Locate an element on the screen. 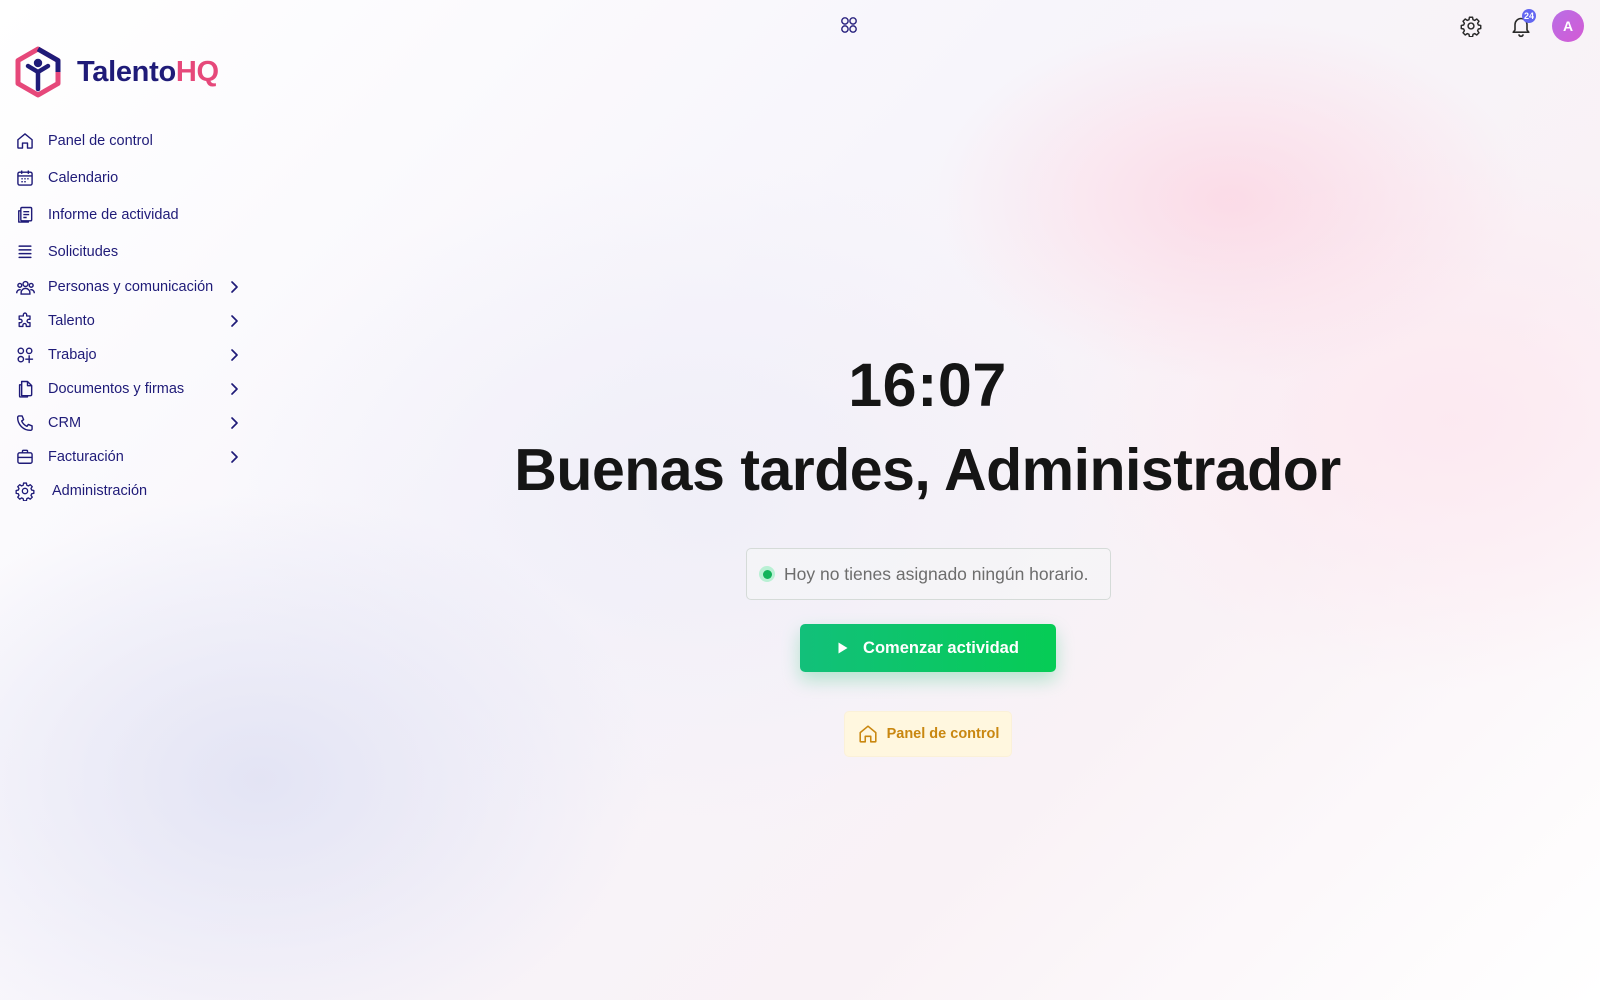 Image resolution: width=1600 pixels, height=1000 pixels. list-icon is located at coordinates (25, 252).